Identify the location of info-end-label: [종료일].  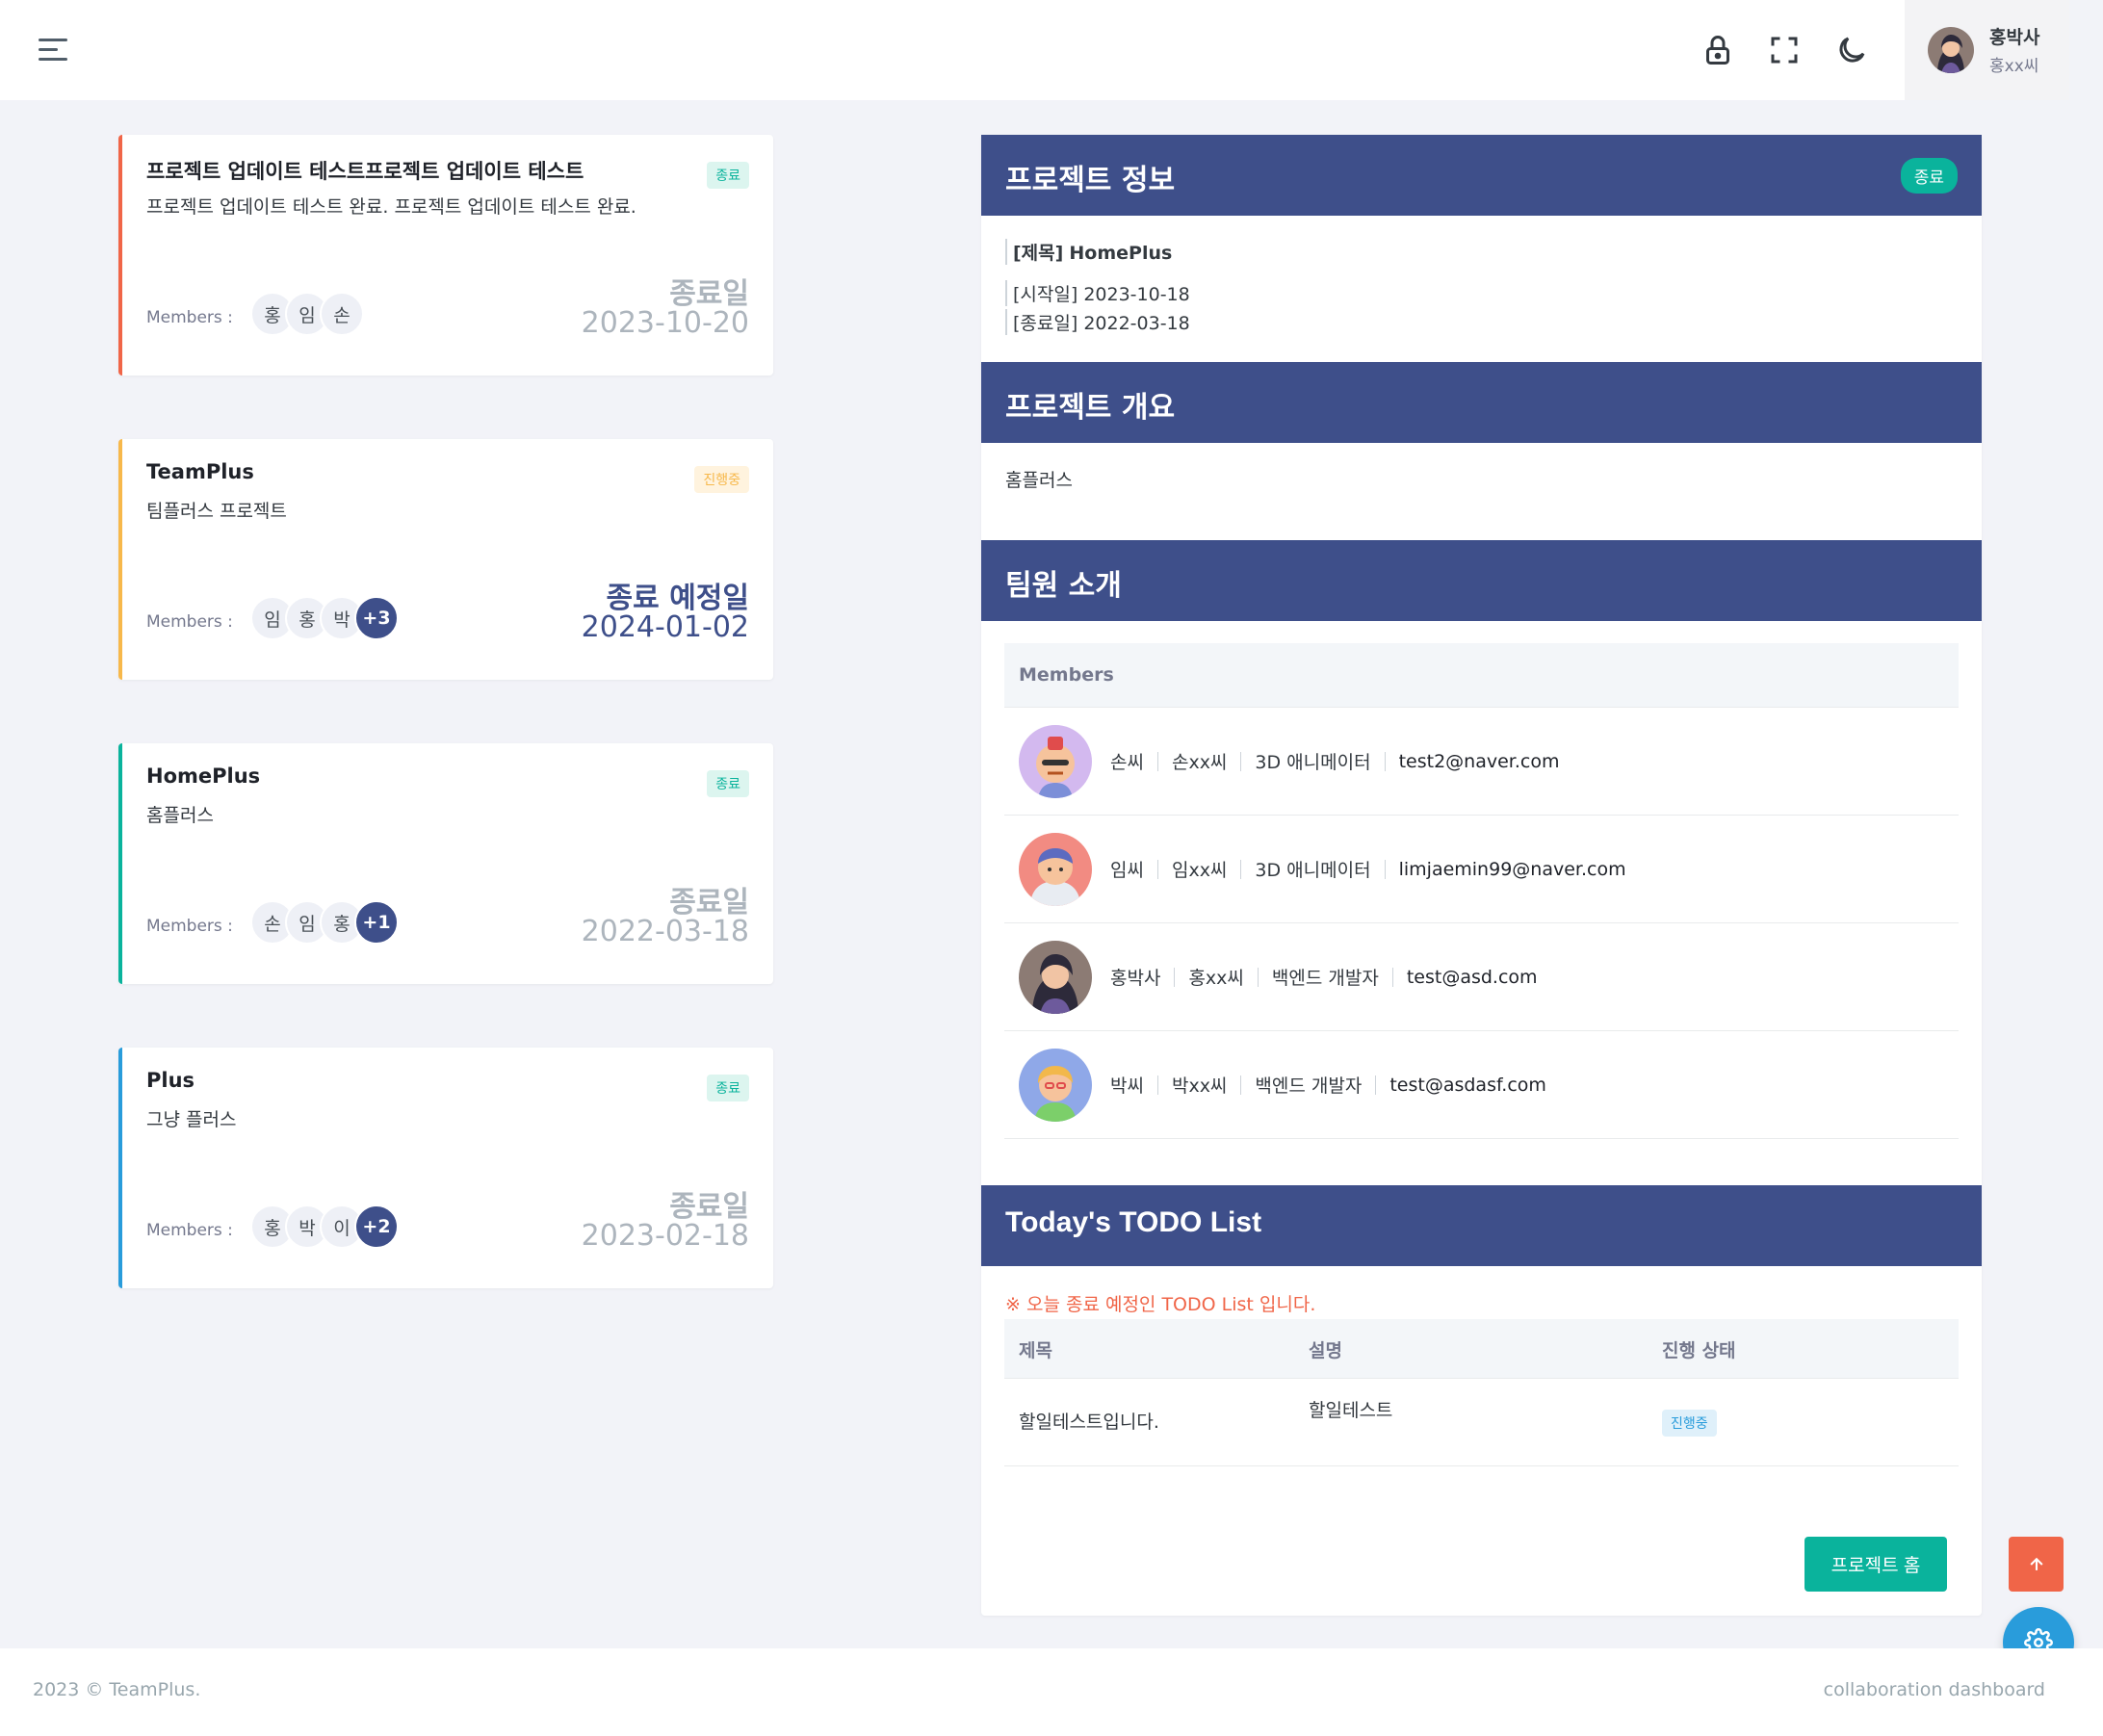
(1045, 323).